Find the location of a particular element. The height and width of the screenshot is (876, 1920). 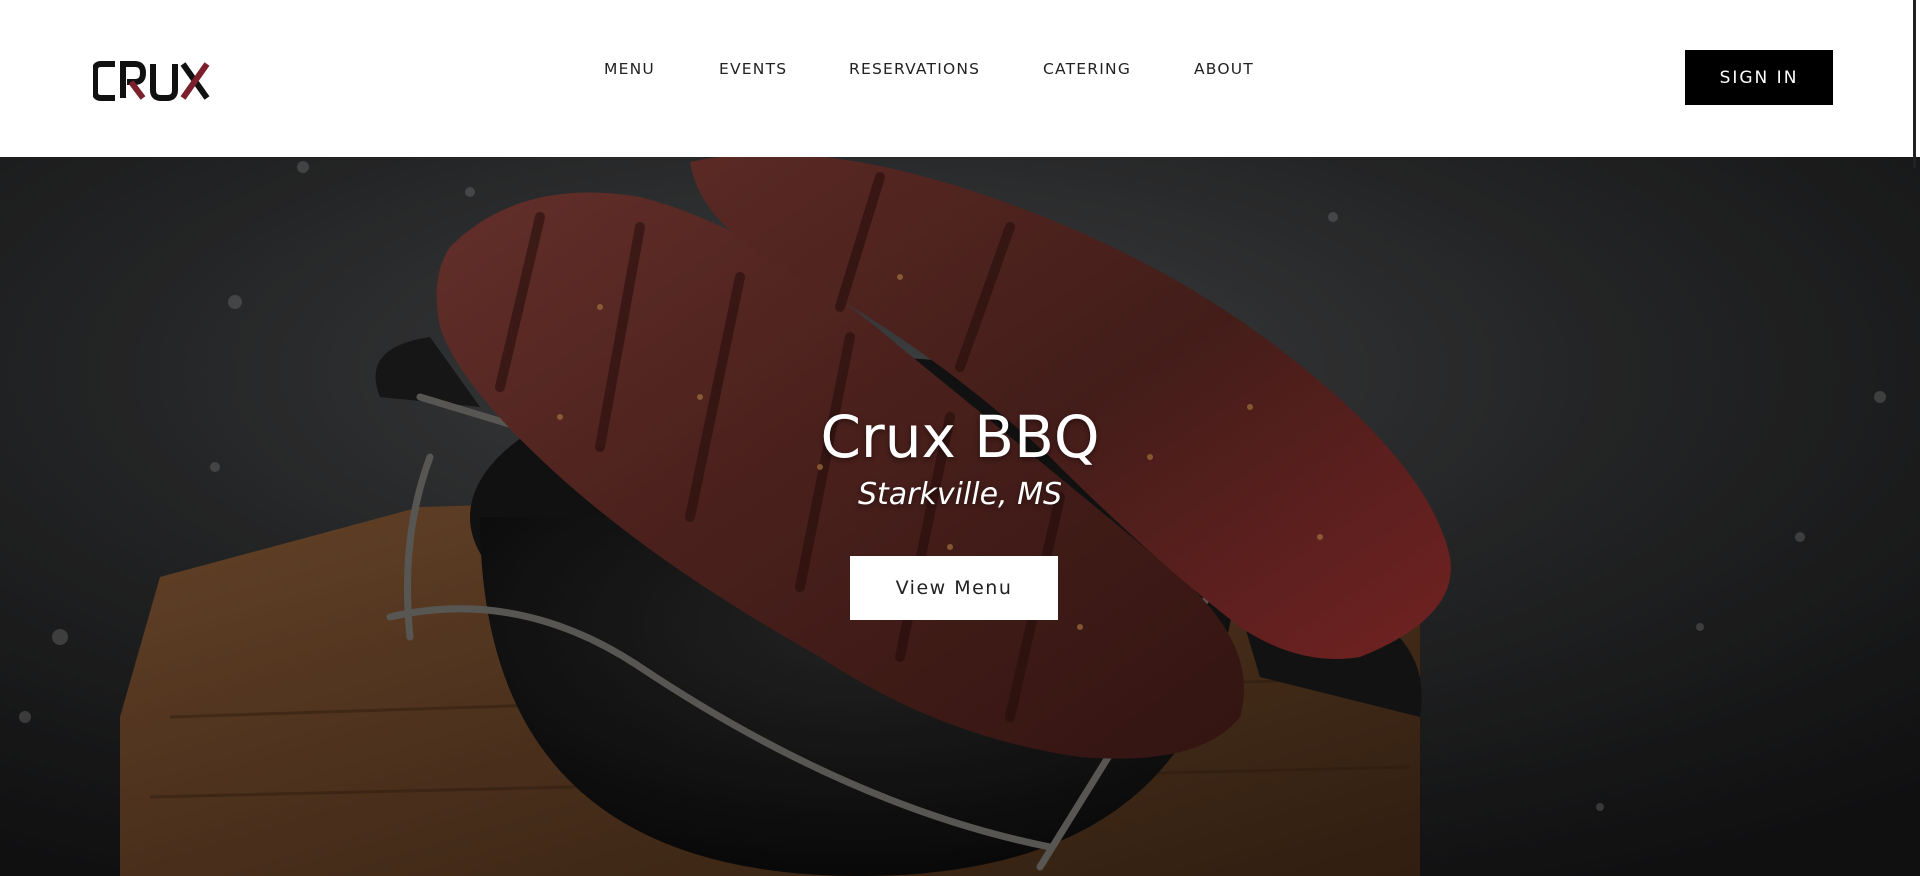

view-menu-button: View Menu is located at coordinates (954, 588).